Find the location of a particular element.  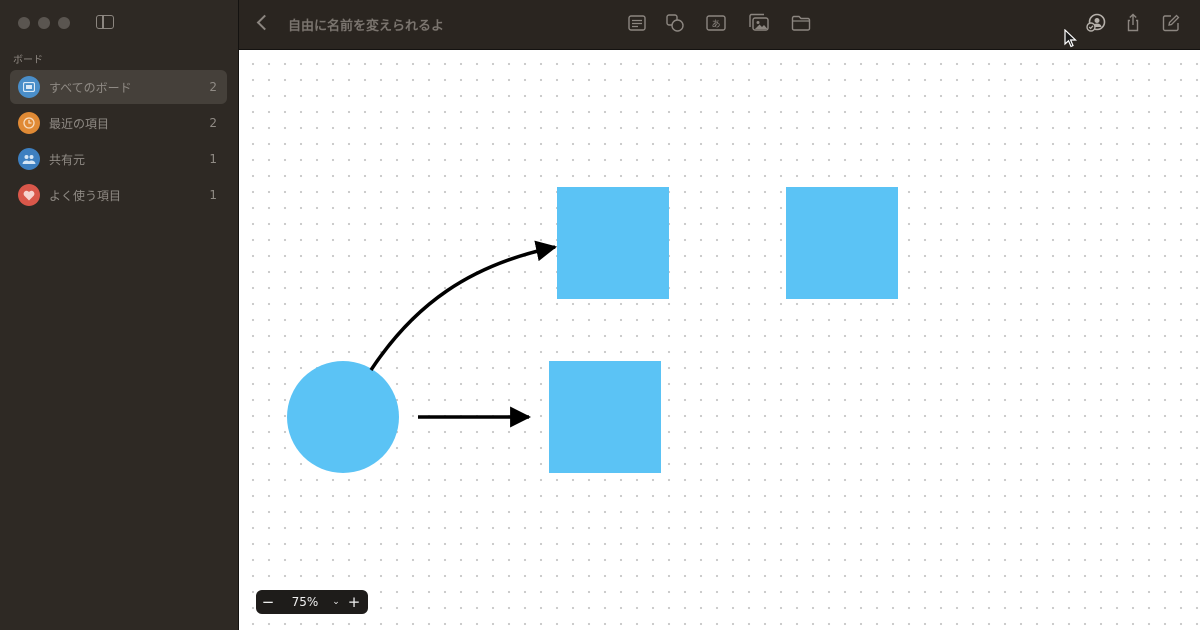

square-shape-bottom is located at coordinates (605, 417).